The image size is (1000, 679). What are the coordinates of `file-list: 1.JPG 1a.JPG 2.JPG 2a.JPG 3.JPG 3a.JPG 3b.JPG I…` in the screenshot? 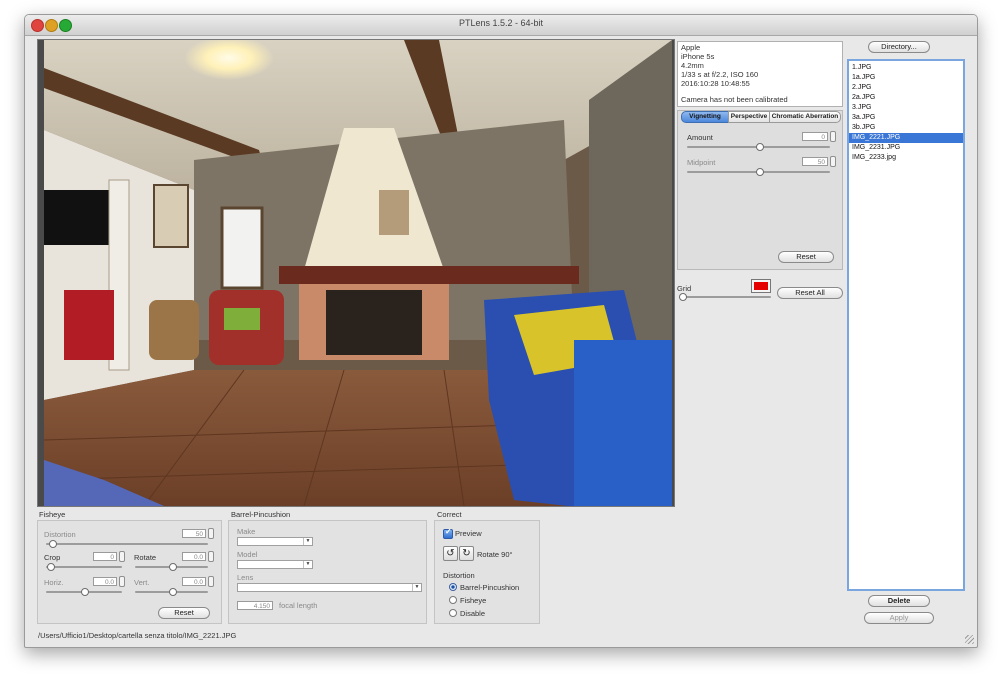 It's located at (906, 325).